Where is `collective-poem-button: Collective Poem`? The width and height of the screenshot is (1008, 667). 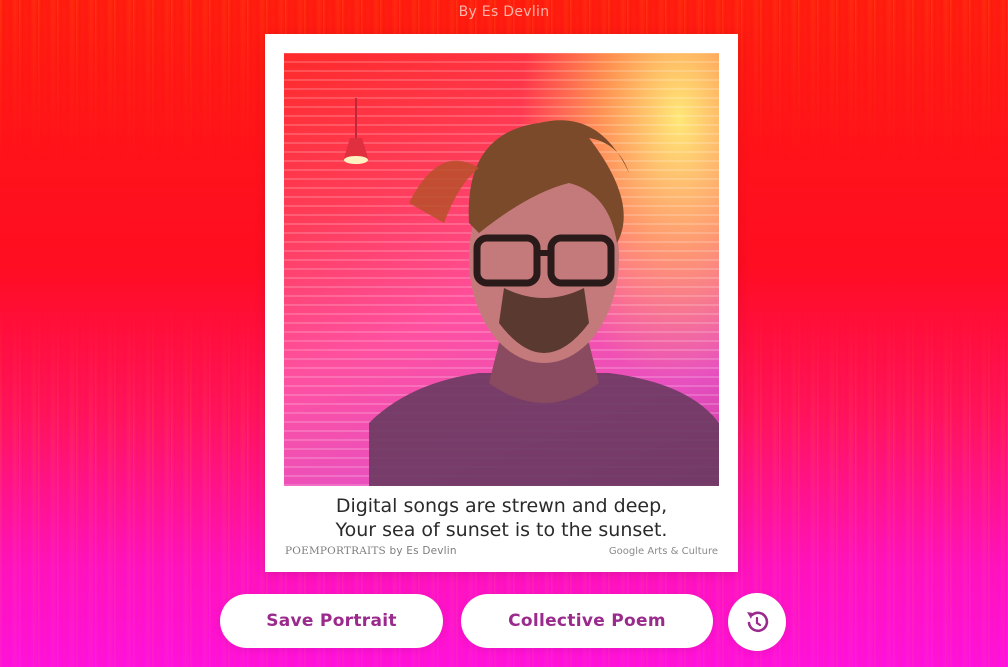 collective-poem-button: Collective Poem is located at coordinates (587, 621).